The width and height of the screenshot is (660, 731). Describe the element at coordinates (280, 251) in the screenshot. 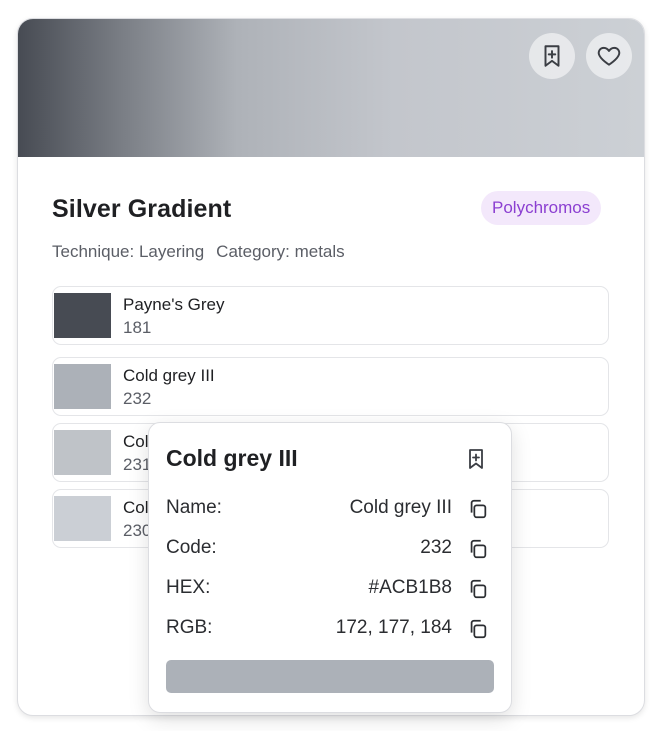

I see `category-label: Category: metals` at that location.